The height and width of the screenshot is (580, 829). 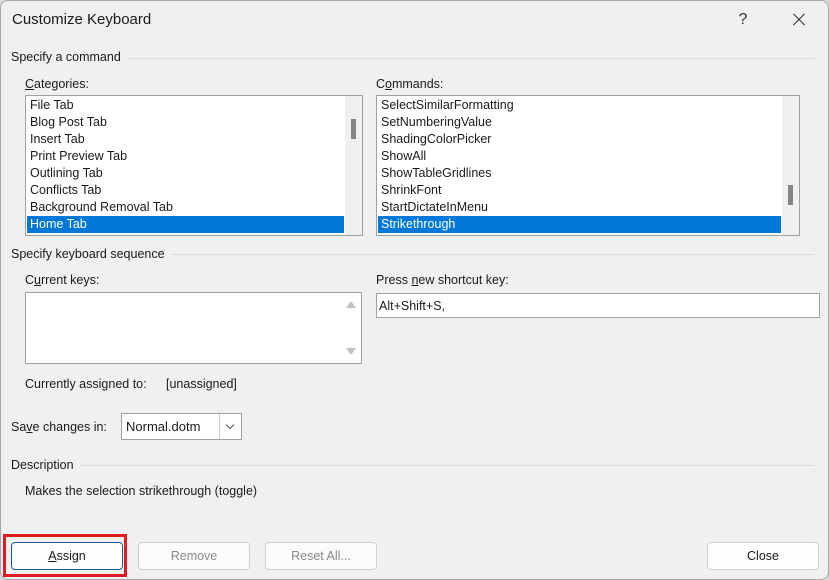 I want to click on list-item: File Tab, so click(x=185, y=105).